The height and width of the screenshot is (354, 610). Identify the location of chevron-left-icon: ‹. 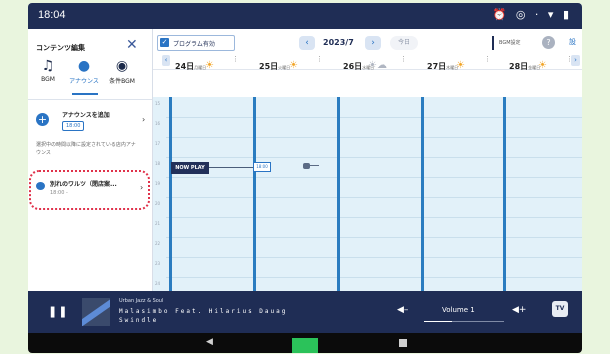
(166, 60).